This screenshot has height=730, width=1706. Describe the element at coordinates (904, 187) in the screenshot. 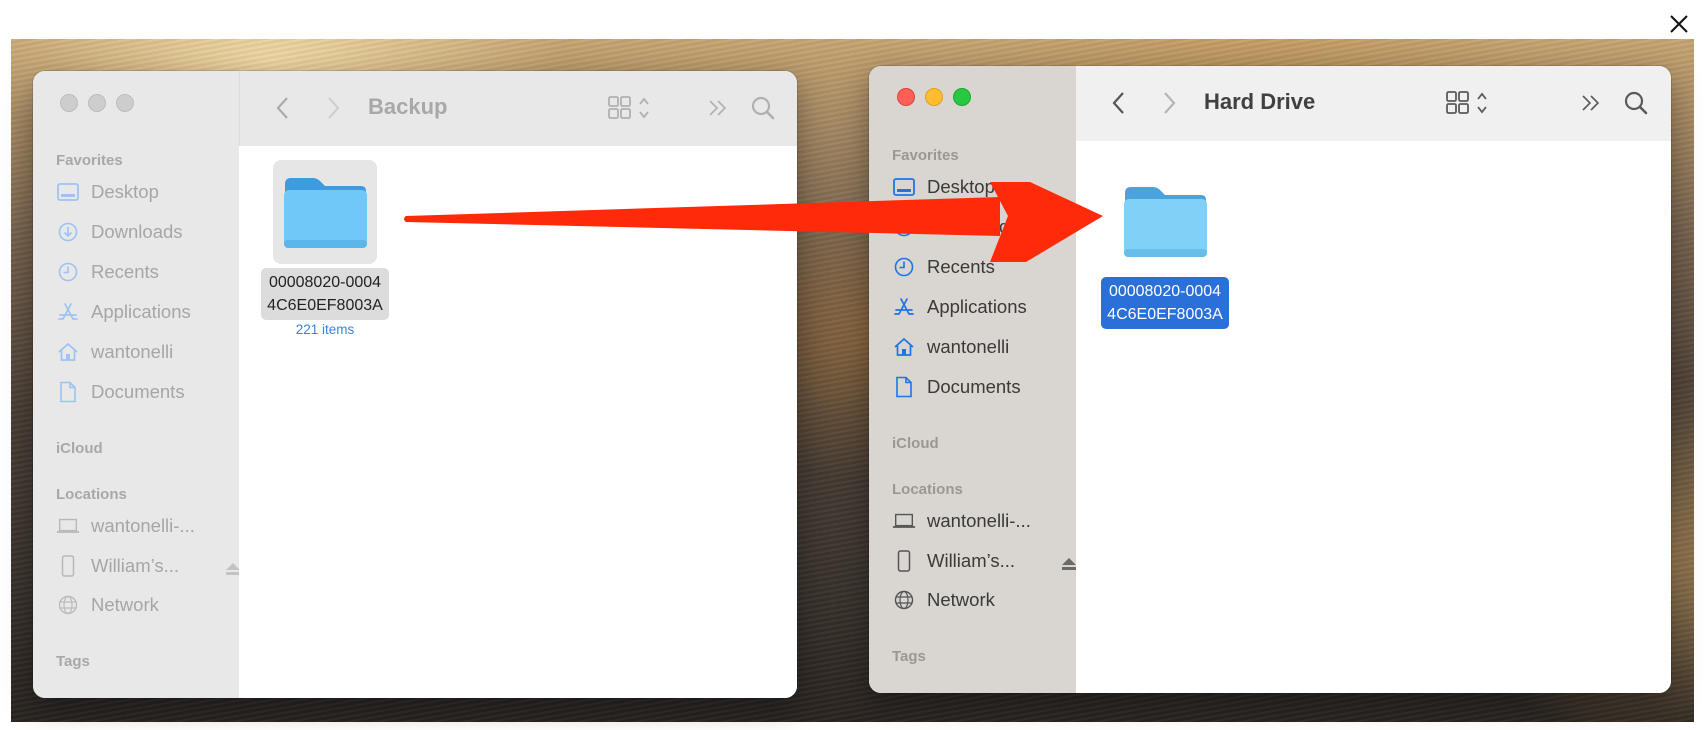

I see `desktop-icon` at that location.